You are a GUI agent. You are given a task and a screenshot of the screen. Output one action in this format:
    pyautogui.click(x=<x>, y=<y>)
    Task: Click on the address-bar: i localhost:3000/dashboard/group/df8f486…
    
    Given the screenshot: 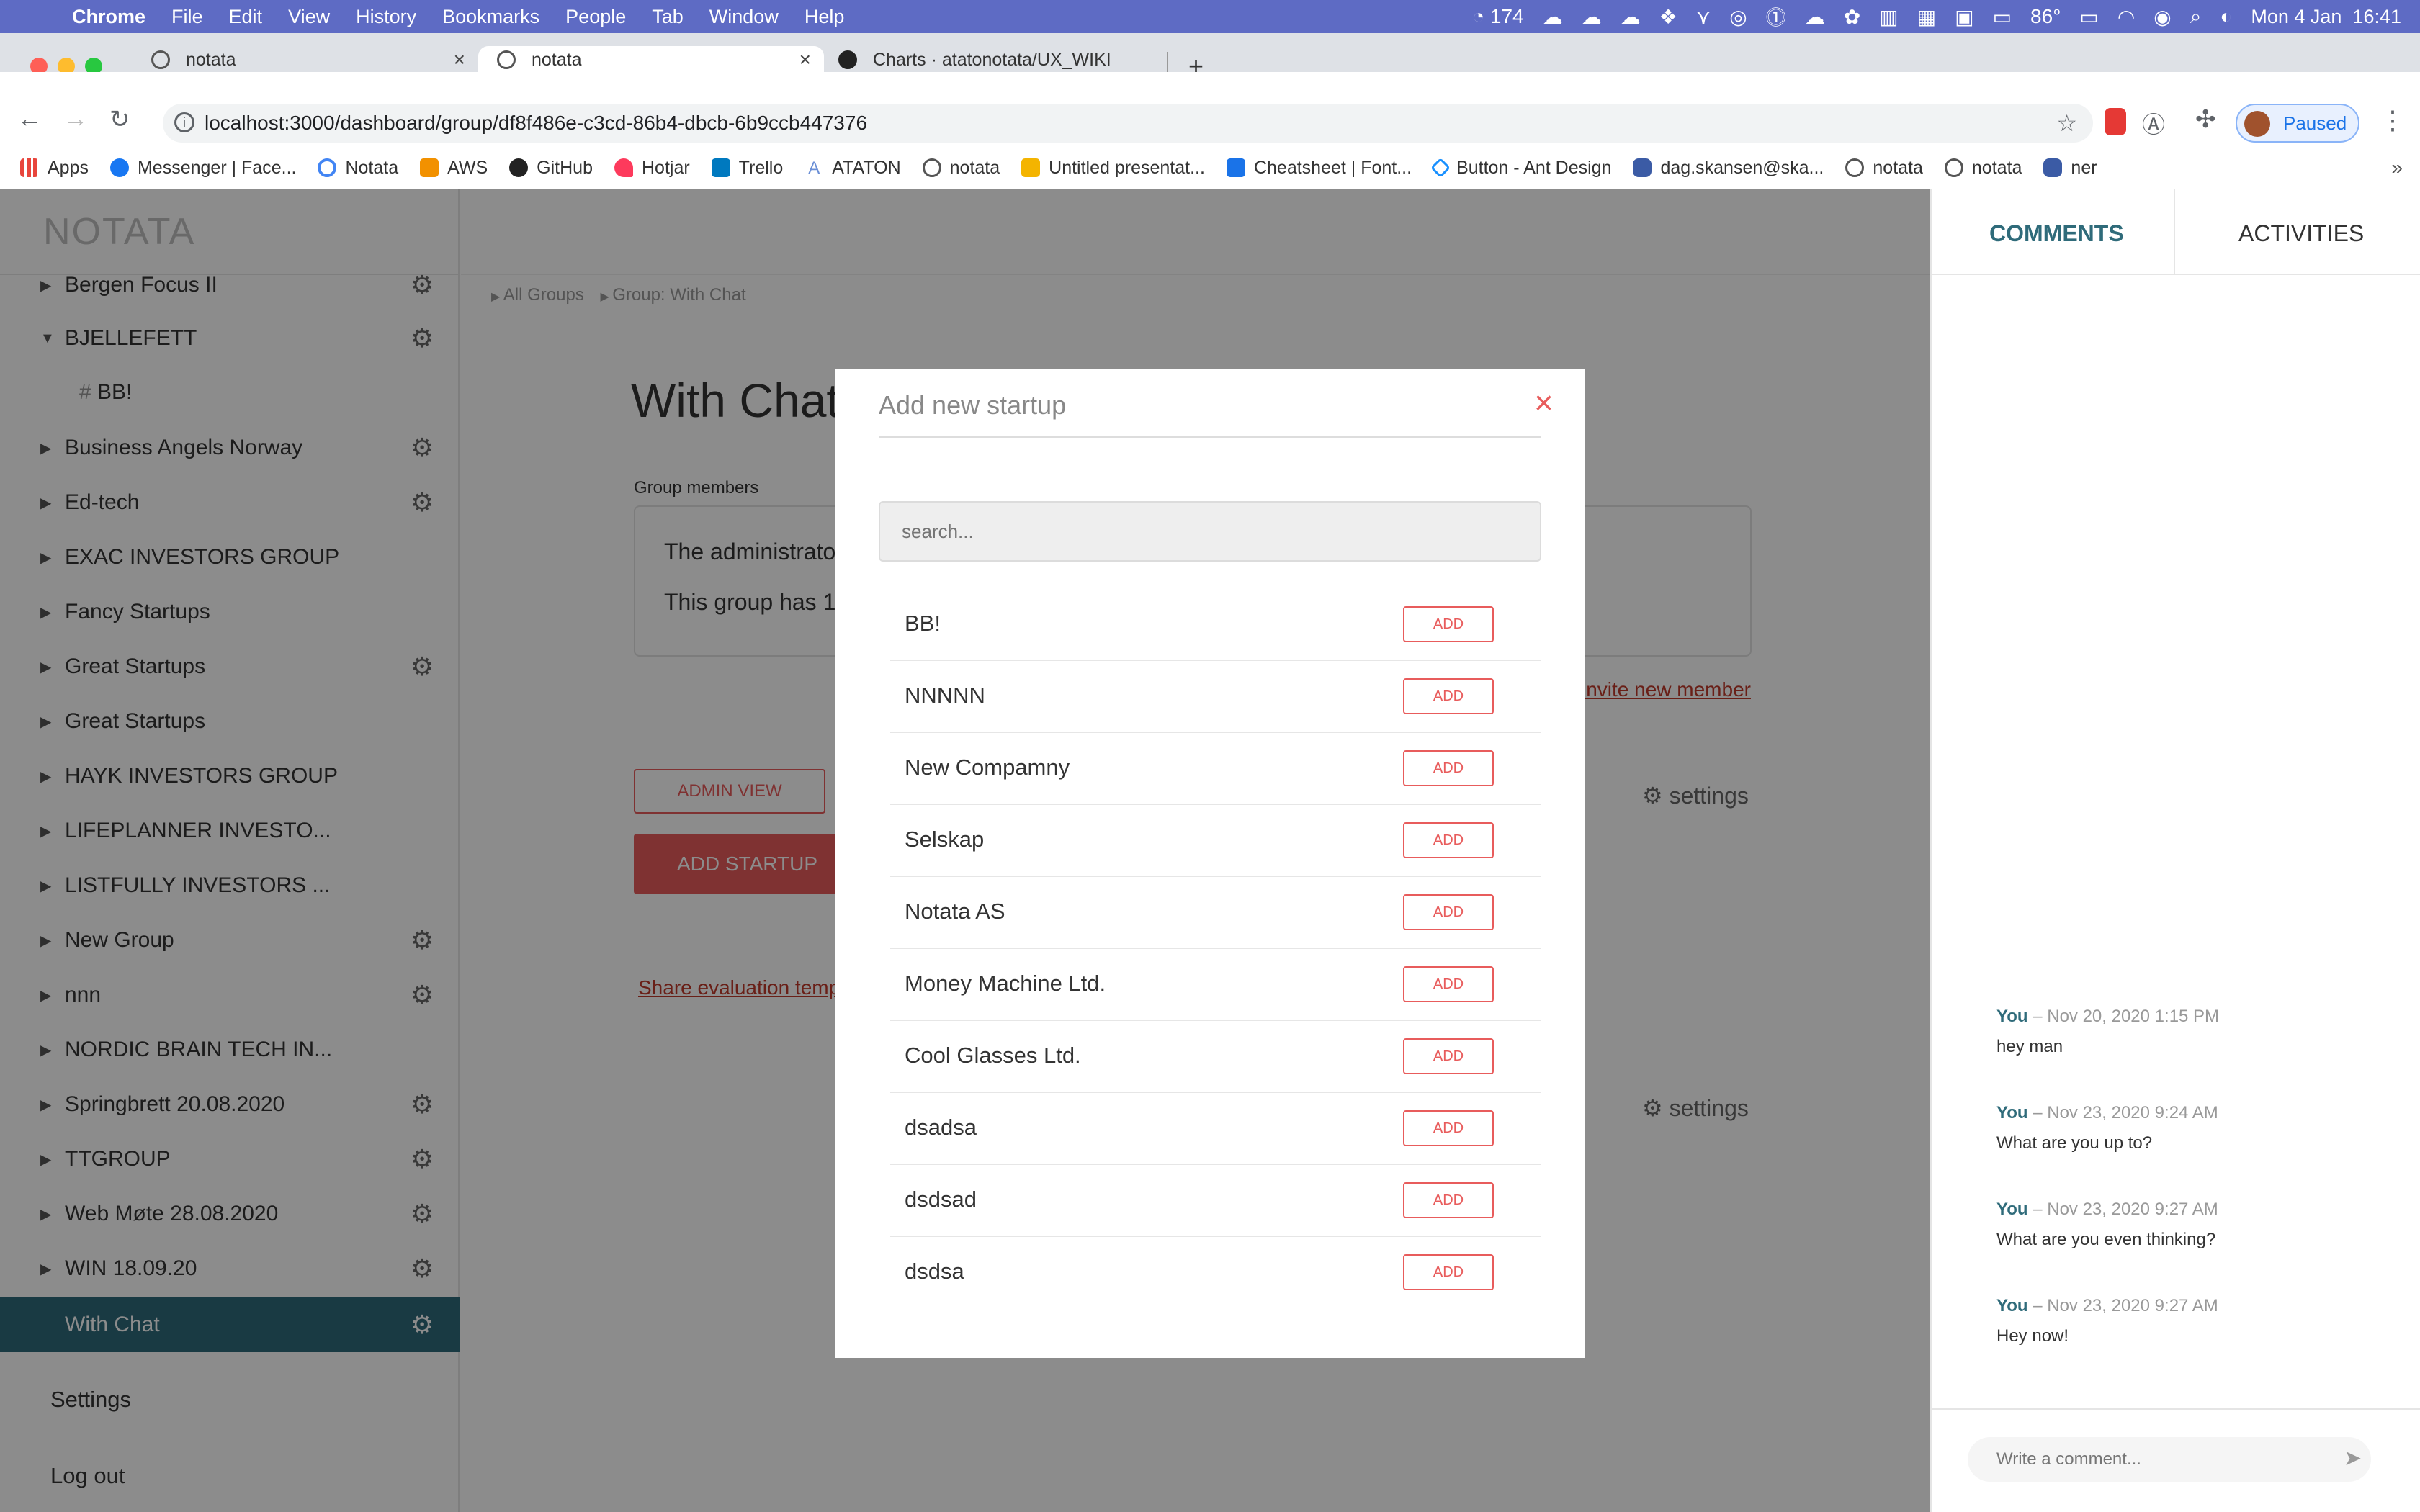 What is the action you would take?
    pyautogui.click(x=1128, y=123)
    